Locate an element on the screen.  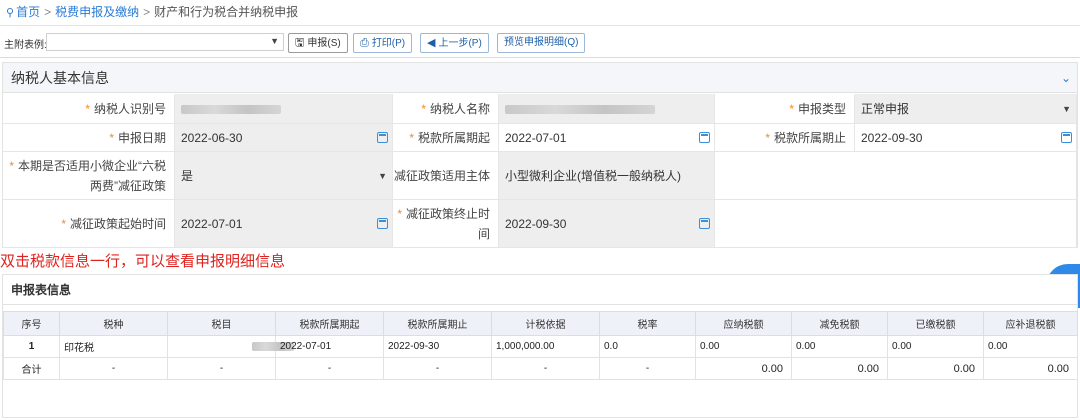
printer-icon: ⎙ is located at coordinates (364, 43).